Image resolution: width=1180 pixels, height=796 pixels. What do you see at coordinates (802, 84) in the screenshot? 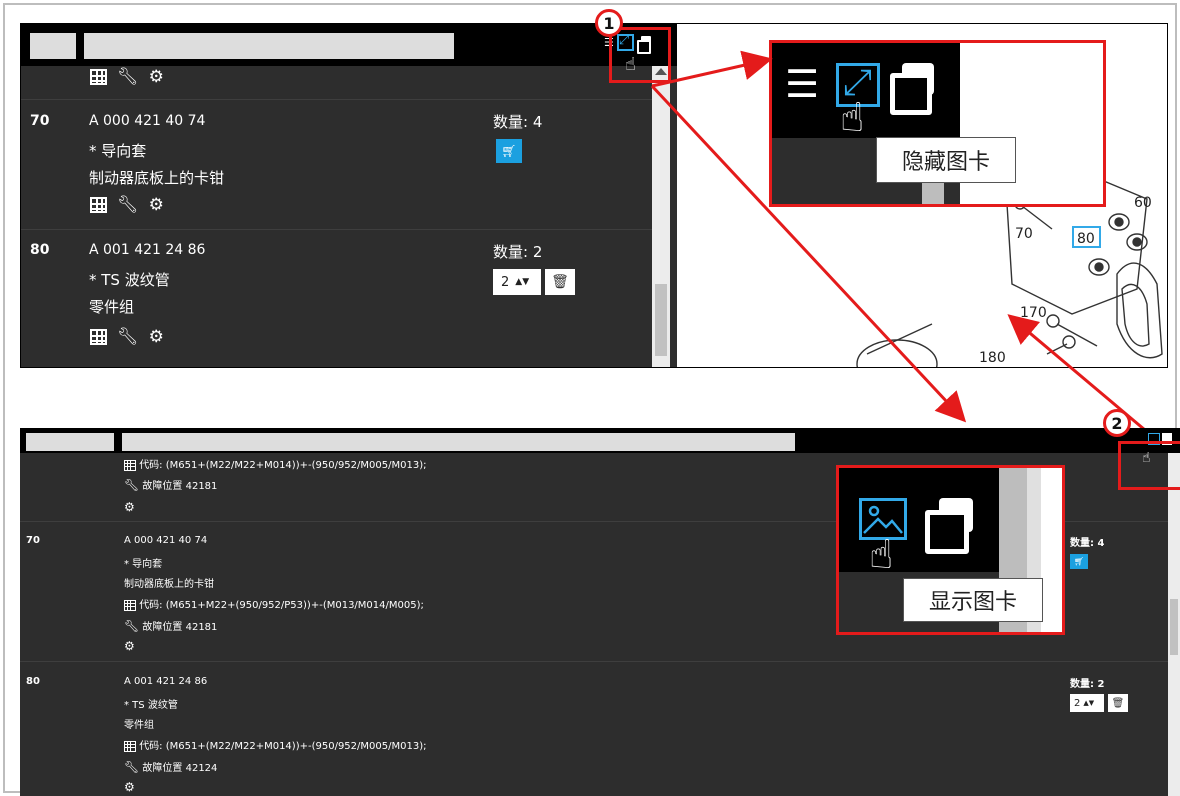
I see `list-view-icon: ☰` at bounding box center [802, 84].